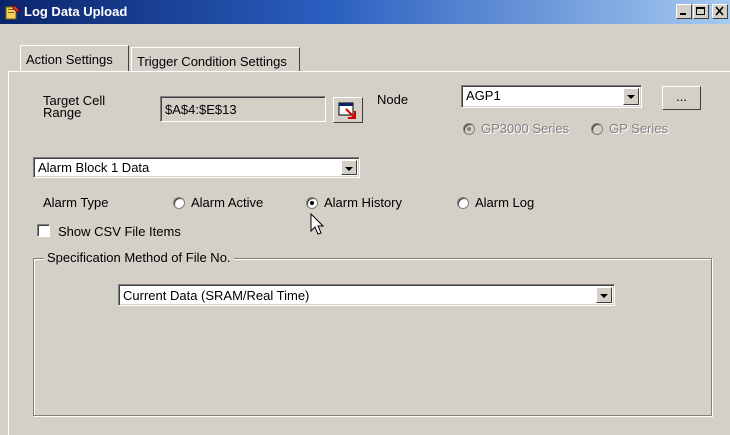 The height and width of the screenshot is (435, 730). What do you see at coordinates (216, 295) in the screenshot?
I see `file-no-method-value: Current Data (SRAM/Real Time)` at bounding box center [216, 295].